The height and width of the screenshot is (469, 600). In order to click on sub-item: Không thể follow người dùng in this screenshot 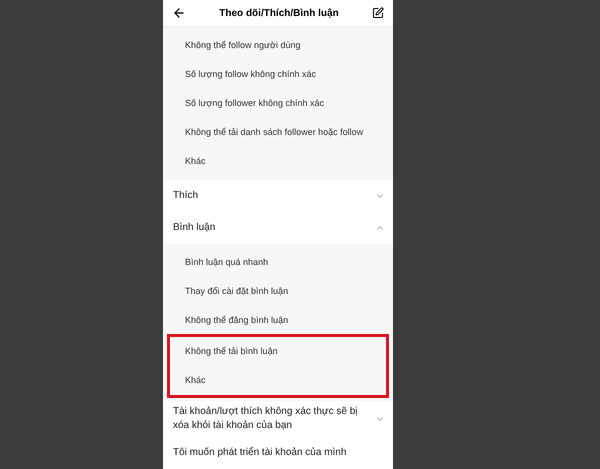, I will do `click(278, 45)`.